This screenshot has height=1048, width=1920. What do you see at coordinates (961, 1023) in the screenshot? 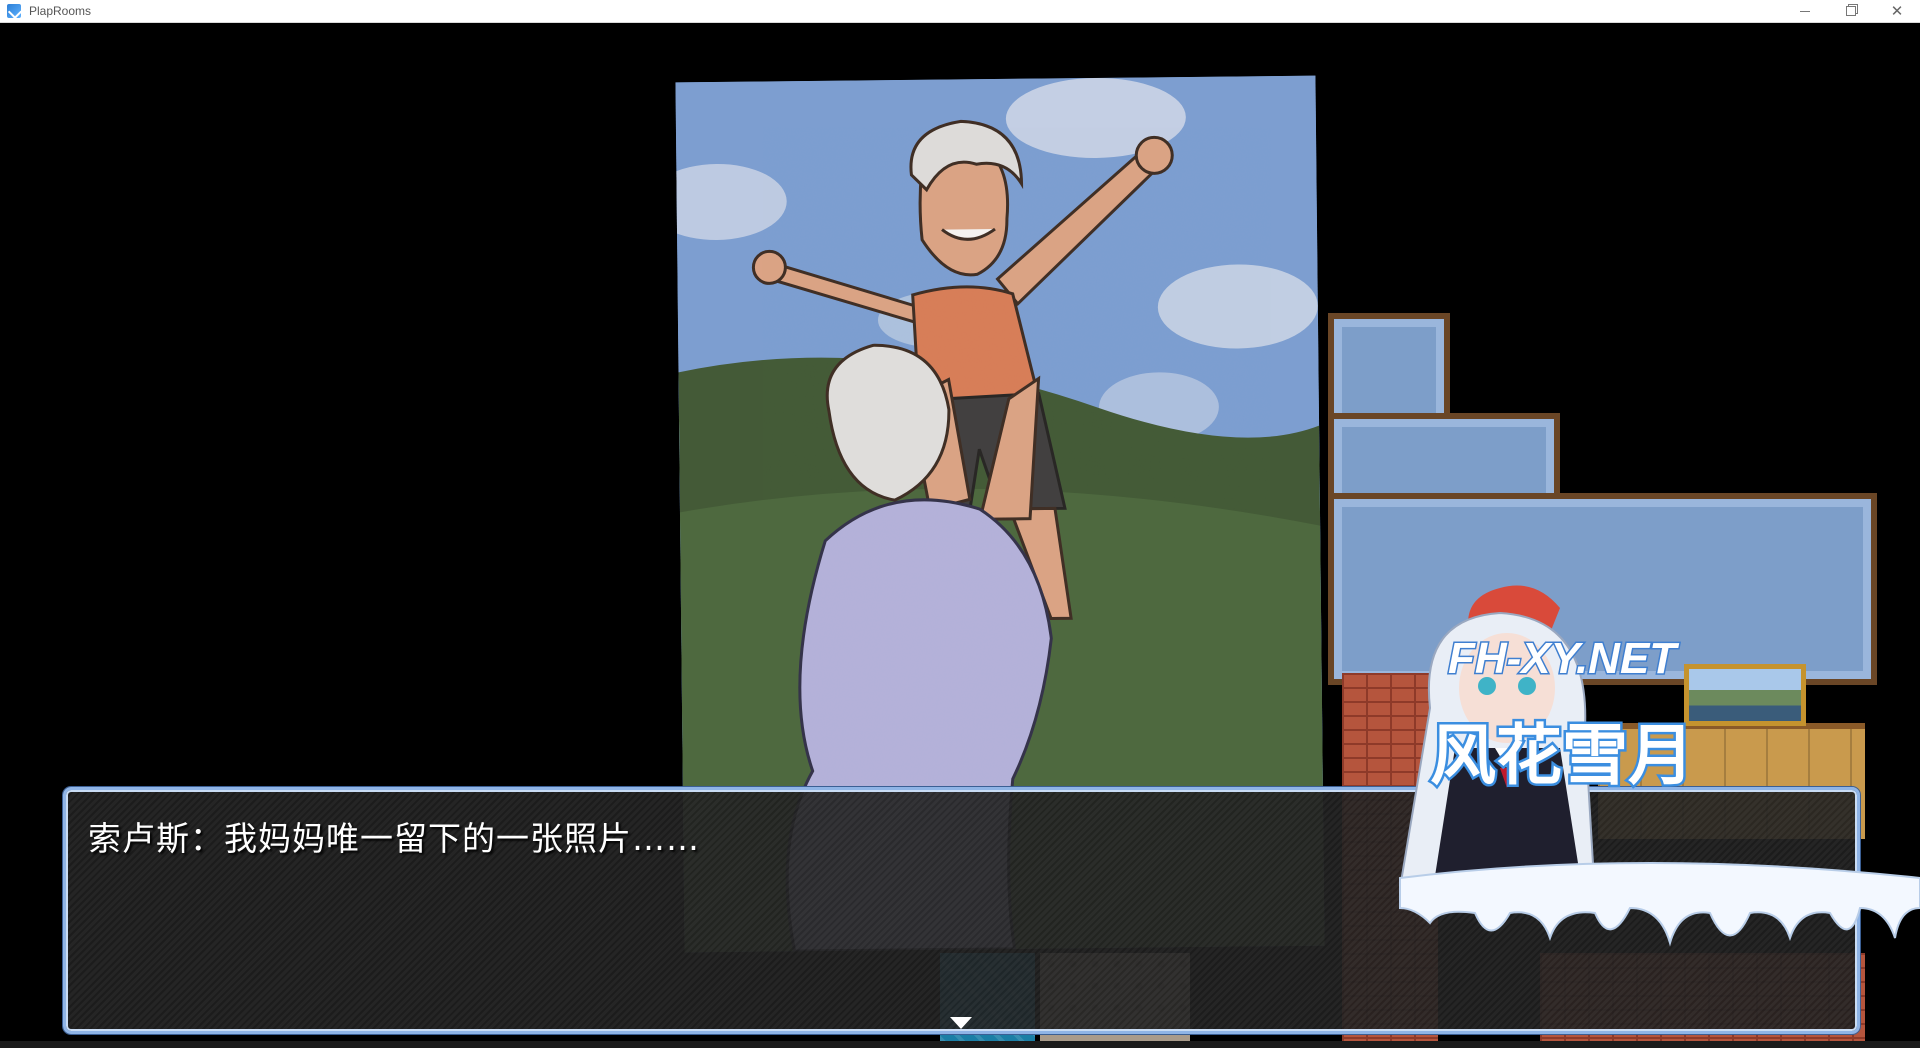
I see `continue-arrow-icon` at bounding box center [961, 1023].